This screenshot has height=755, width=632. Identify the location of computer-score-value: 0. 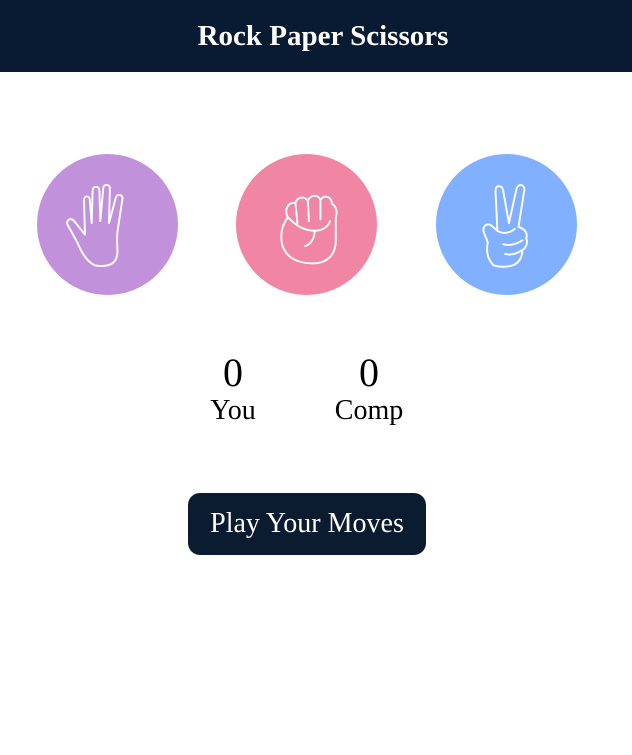
(369, 372).